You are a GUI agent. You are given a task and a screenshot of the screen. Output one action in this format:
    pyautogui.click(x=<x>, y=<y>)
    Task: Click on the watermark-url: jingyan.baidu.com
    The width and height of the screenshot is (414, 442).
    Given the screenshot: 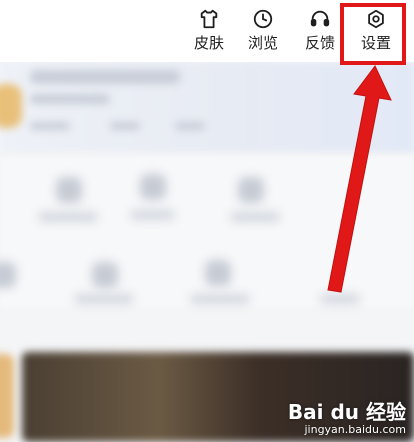 What is the action you would take?
    pyautogui.click(x=355, y=429)
    